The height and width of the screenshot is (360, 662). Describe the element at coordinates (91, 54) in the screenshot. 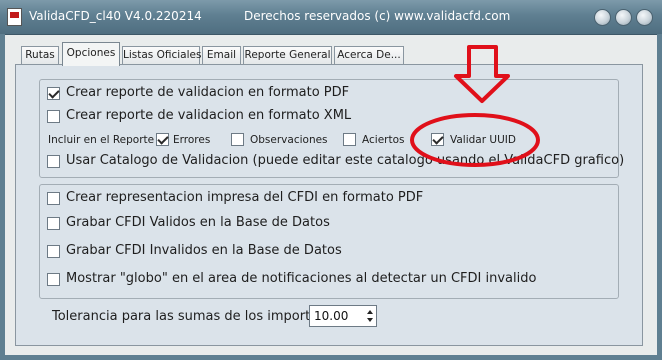

I see `tab-opciones: Opciones` at that location.